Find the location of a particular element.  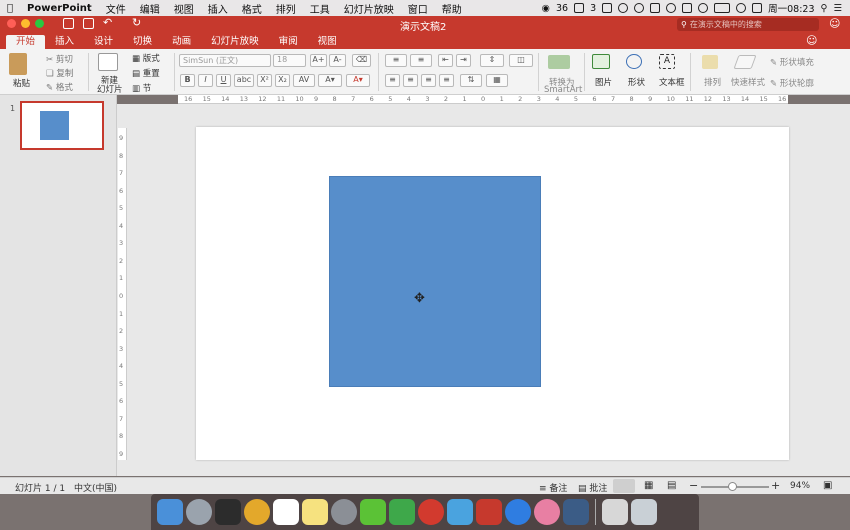

section-button: ▥ 节 is located at coordinates (141, 88).